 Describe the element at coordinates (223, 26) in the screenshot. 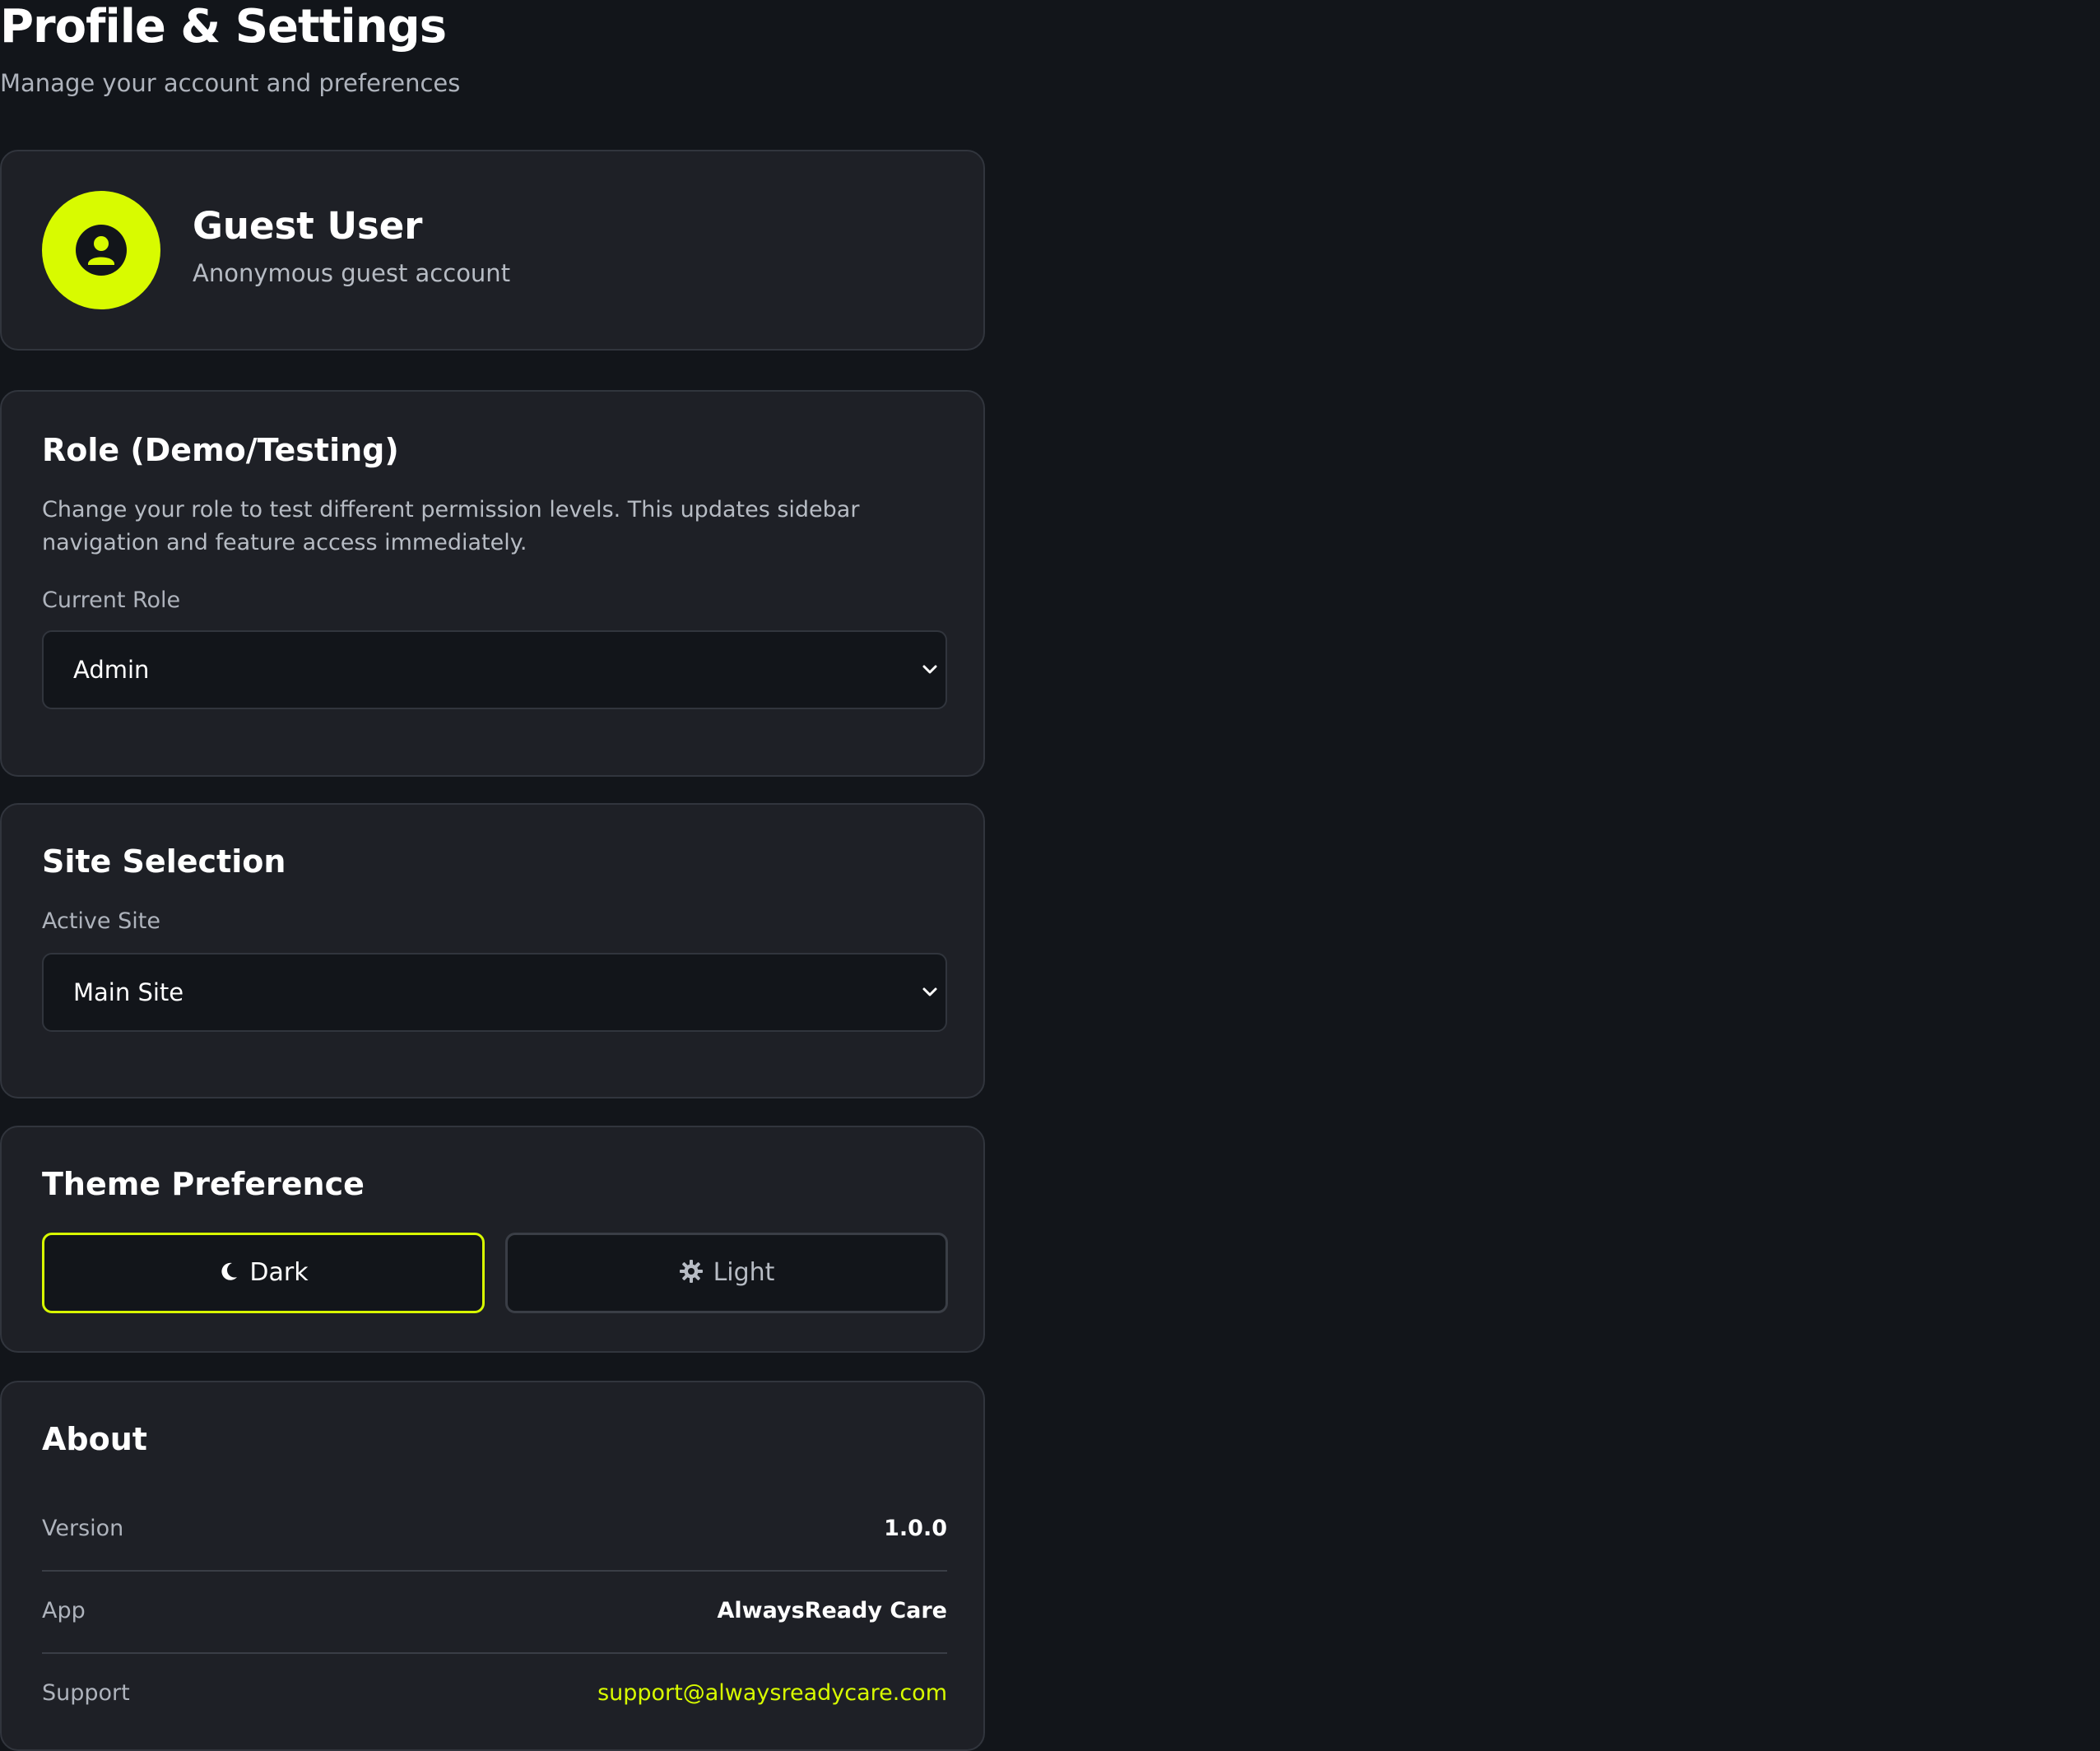

I see `page-title: Profile & Settings` at that location.